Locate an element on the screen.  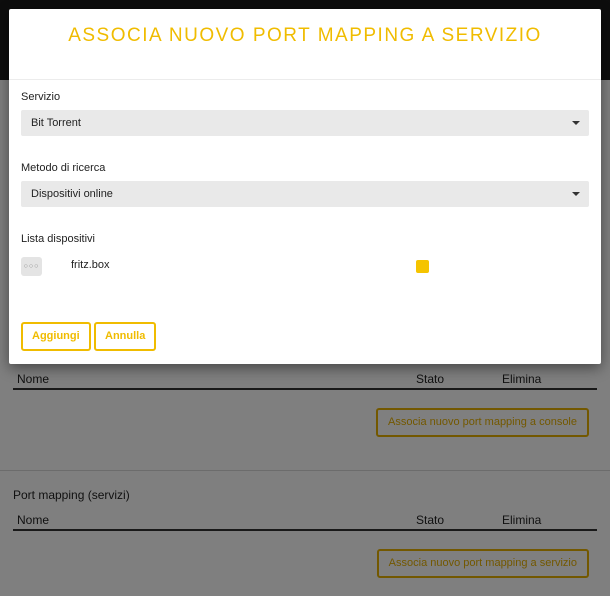
cancel-button: Annulla is located at coordinates (125, 336).